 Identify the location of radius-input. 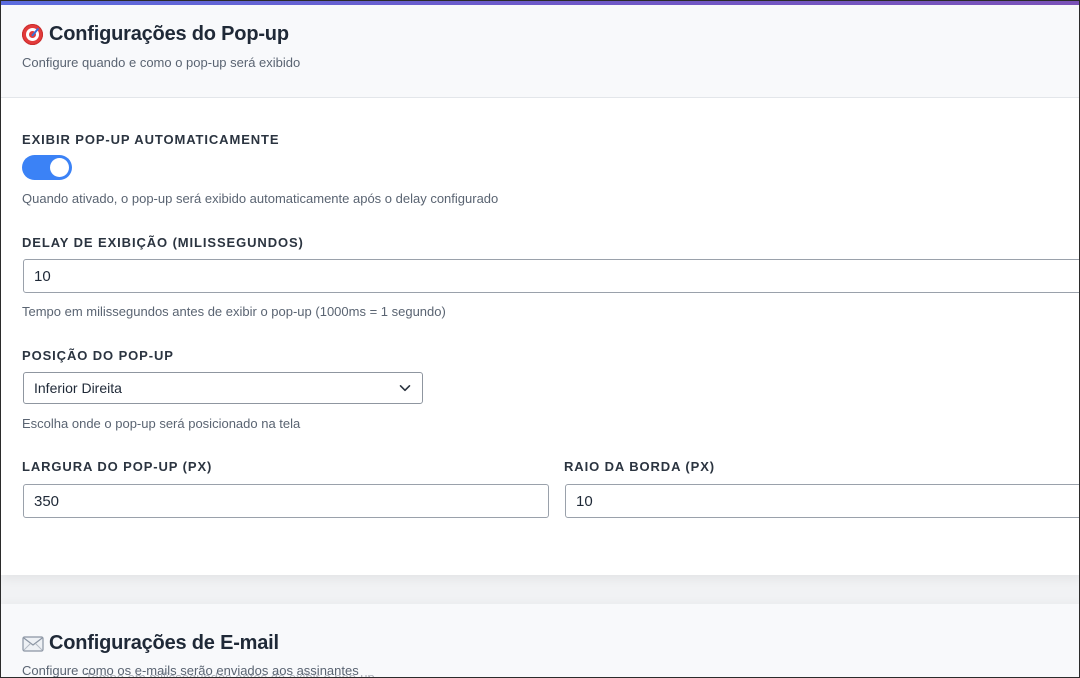
(822, 501).